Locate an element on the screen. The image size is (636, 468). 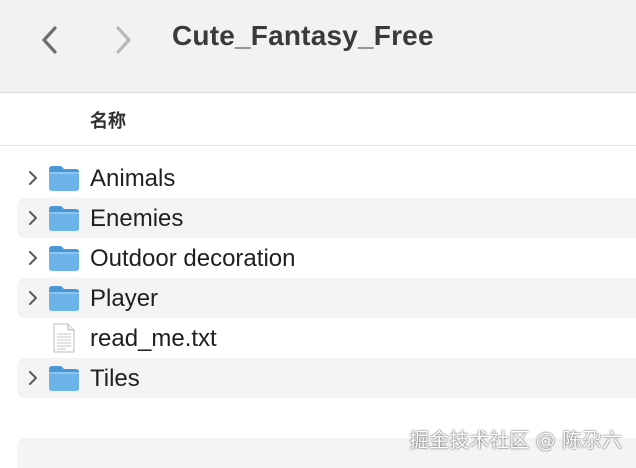
list-item-animals: Animals is located at coordinates (326, 178).